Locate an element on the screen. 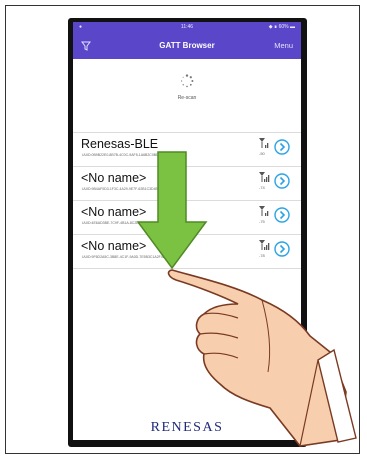 This screenshot has width=367, height=460. list-divider is located at coordinates (187, 268).